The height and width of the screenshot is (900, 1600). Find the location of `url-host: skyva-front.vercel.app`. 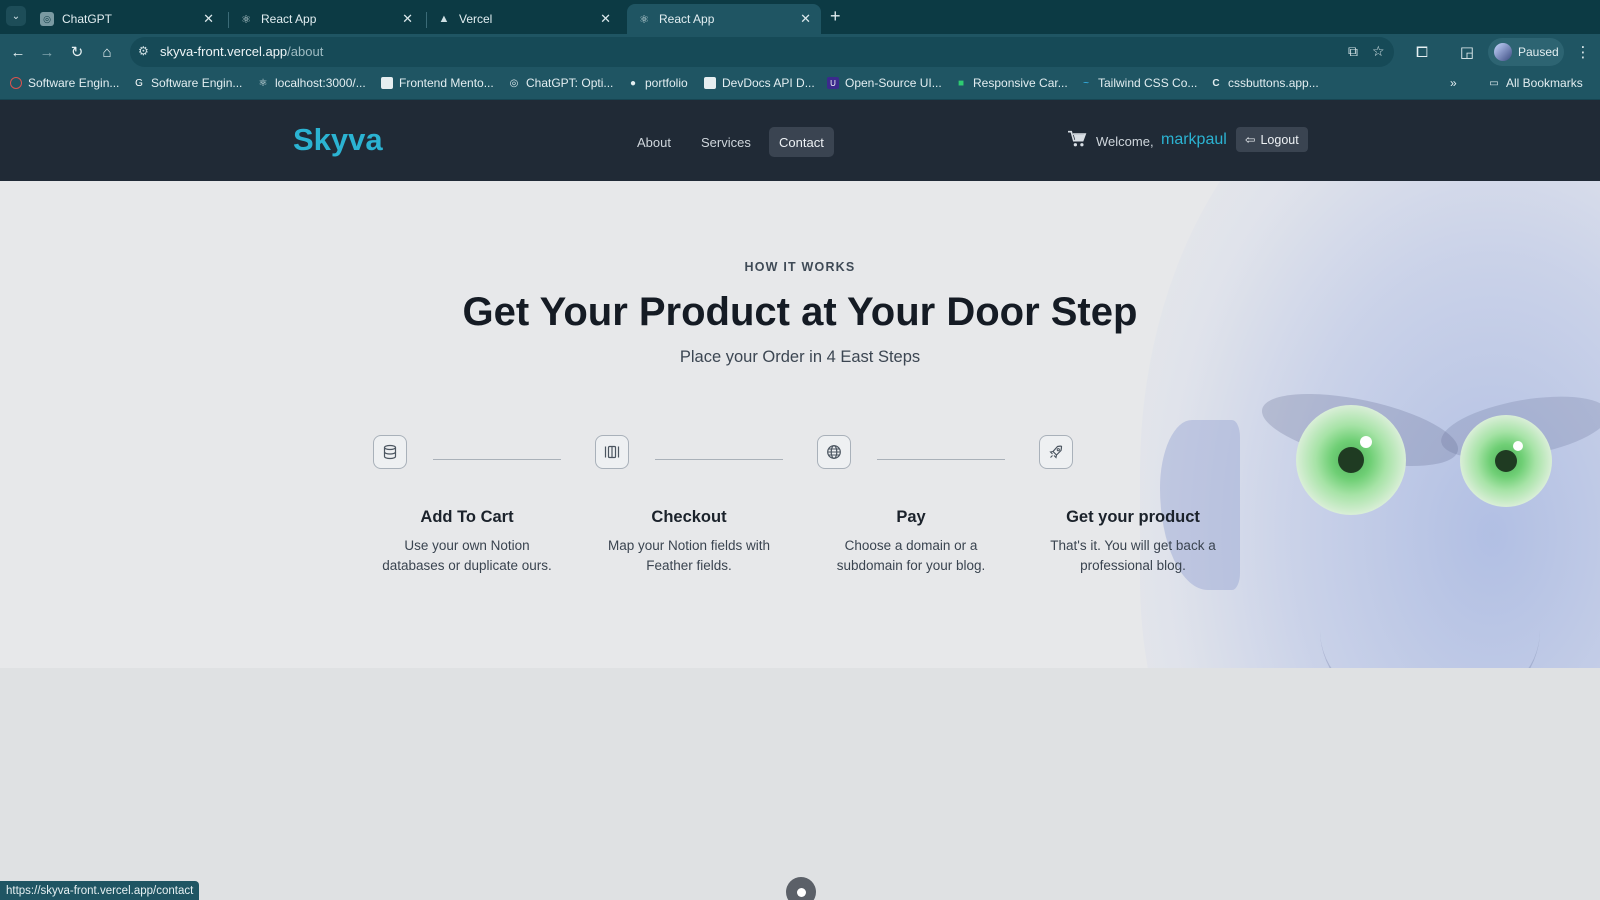

url-host: skyva-front.vercel.app is located at coordinates (224, 51).